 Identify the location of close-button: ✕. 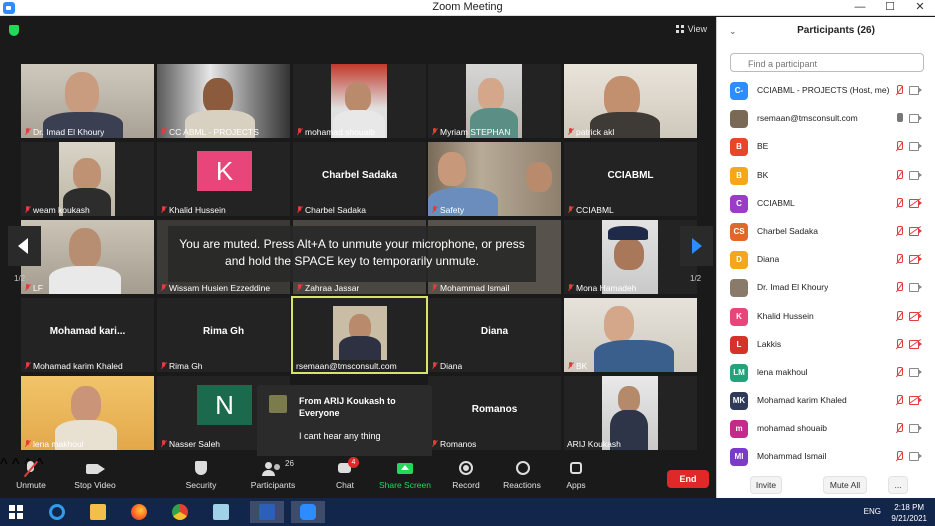
(920, 8).